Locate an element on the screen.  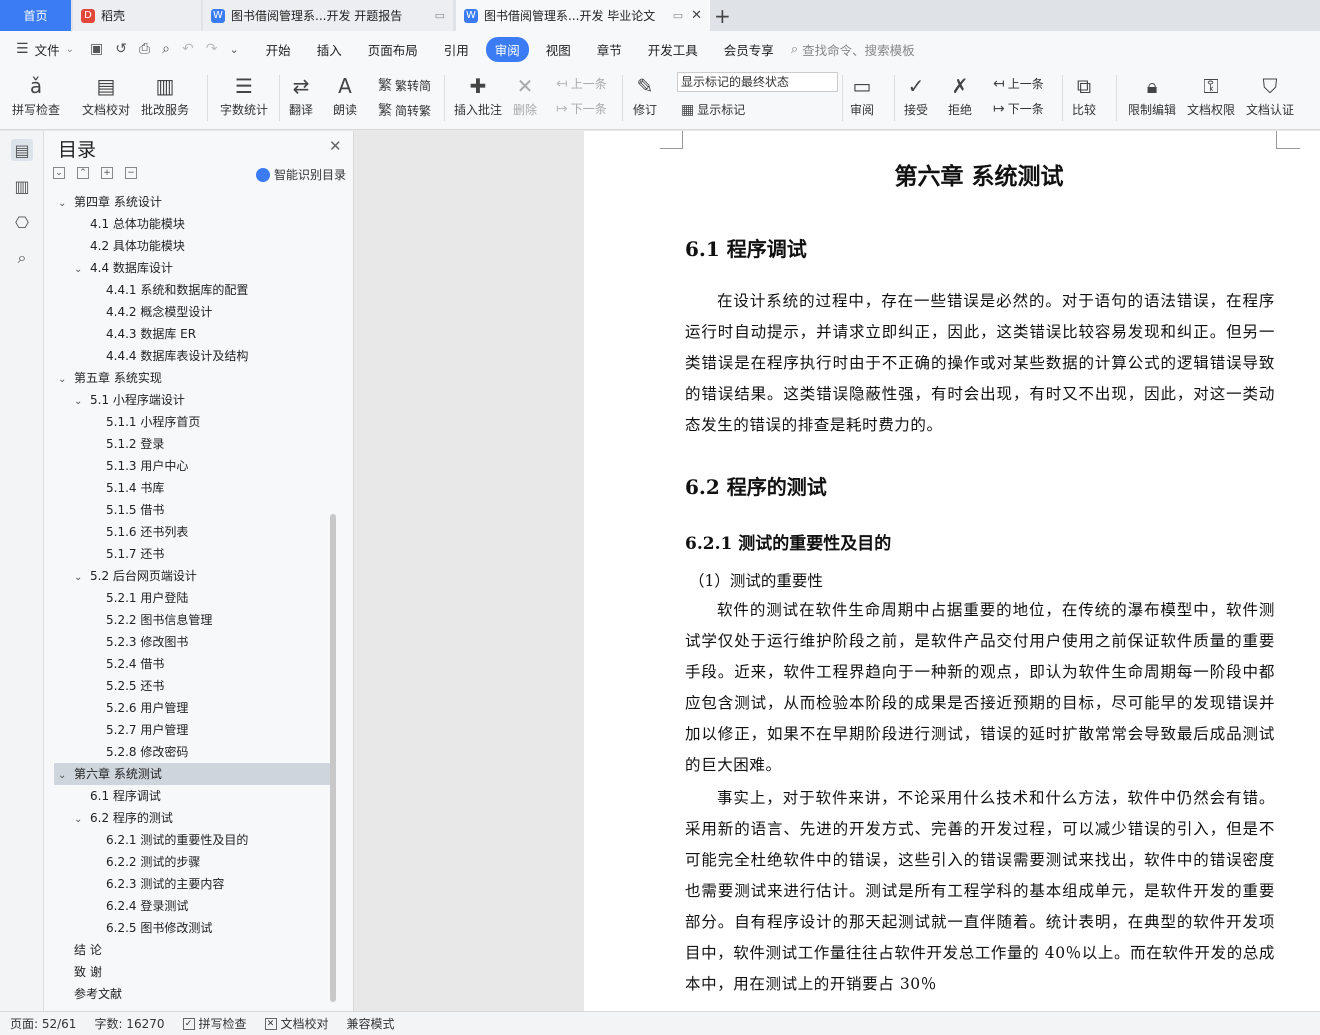
menu-start: 开始 is located at coordinates (278, 49).